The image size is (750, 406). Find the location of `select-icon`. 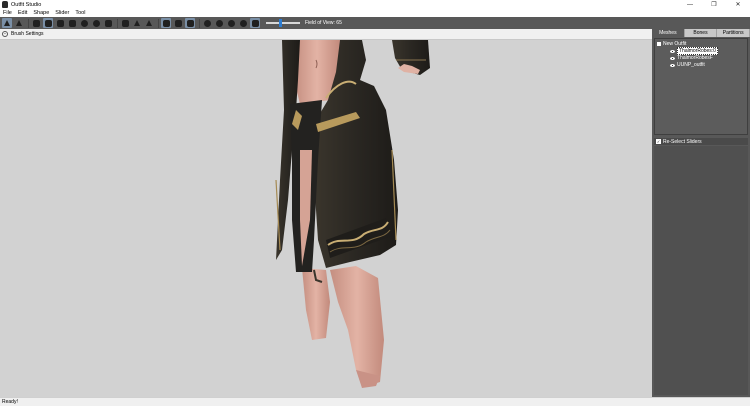

select-icon is located at coordinates (7, 23).